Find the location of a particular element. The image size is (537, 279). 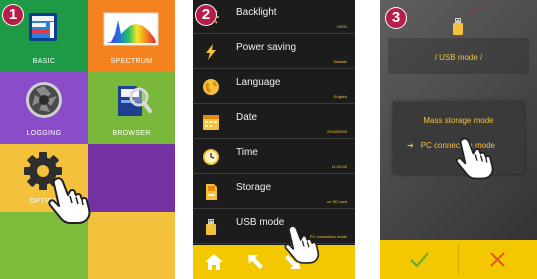

basic-mode-icon is located at coordinates (43, 27).